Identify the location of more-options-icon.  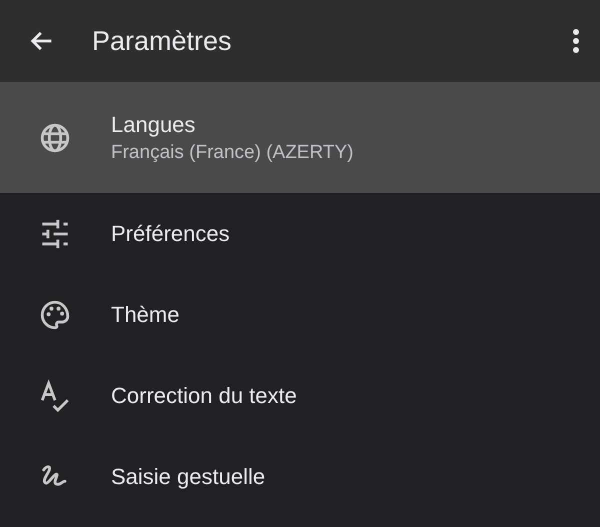
(576, 41).